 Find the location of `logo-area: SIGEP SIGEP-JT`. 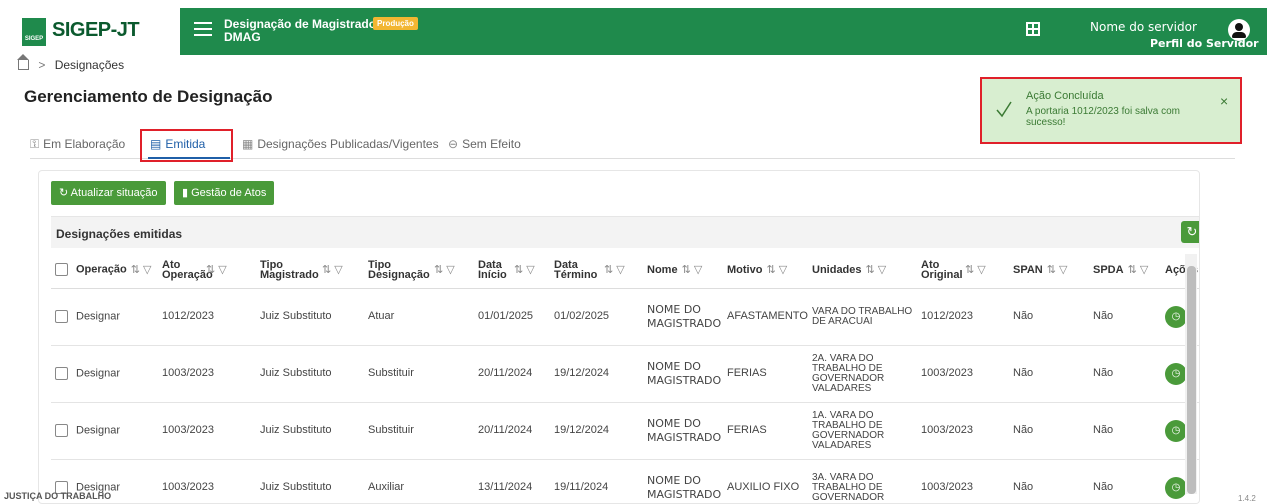

logo-area: SIGEP SIGEP-JT is located at coordinates (90, 31).